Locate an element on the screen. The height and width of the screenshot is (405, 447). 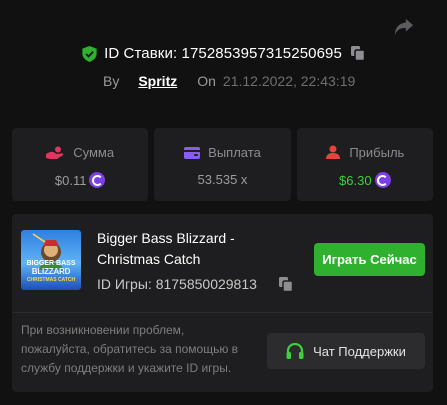
bet-id-value: 1752853957315250695 is located at coordinates (261, 53).